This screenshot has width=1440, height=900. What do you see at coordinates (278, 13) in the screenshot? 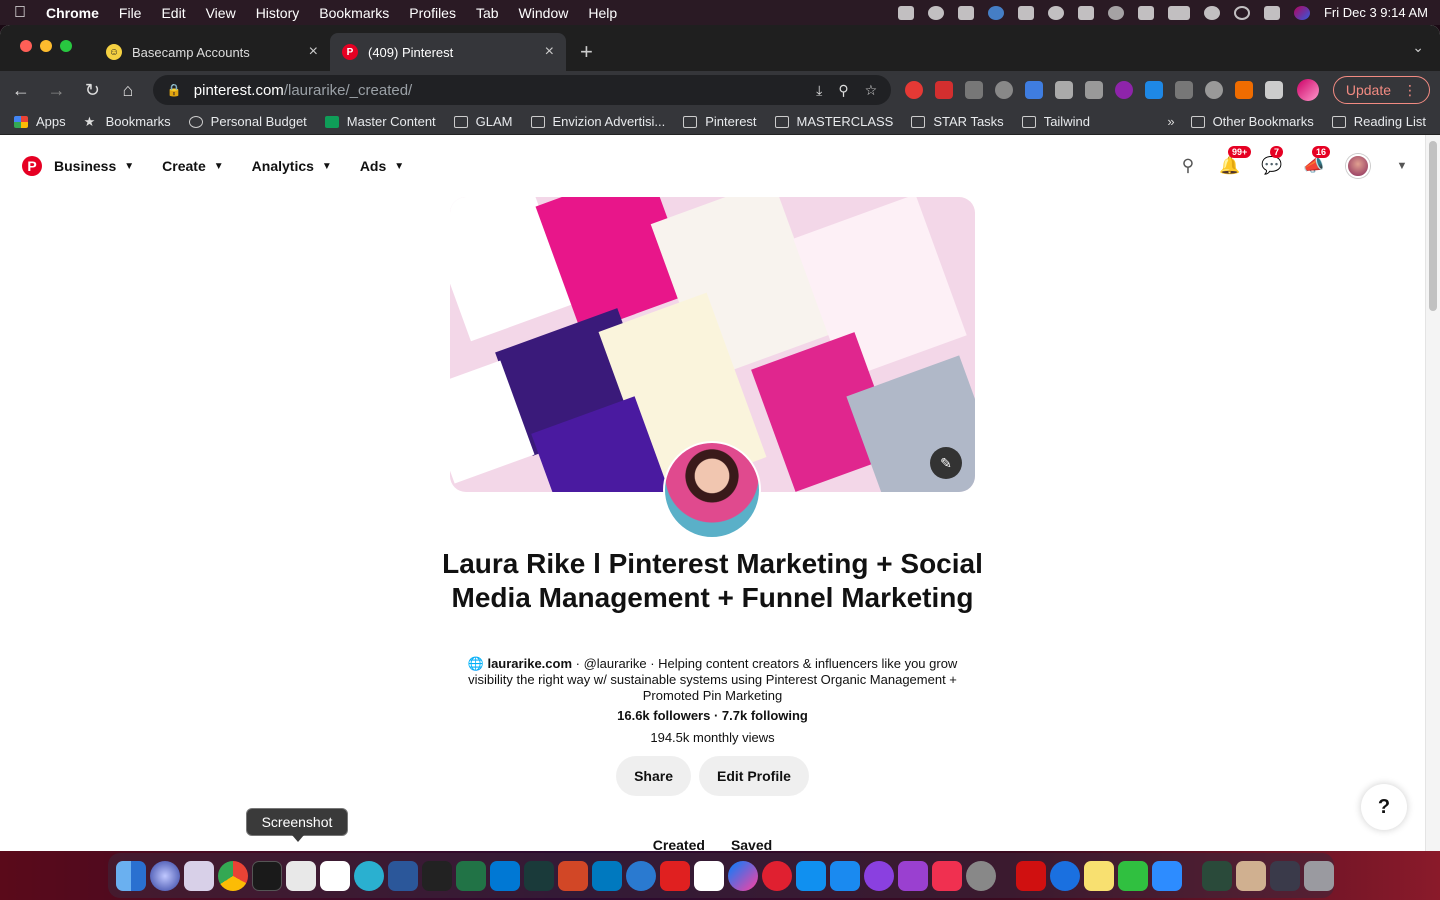
I see `menu-history: History` at bounding box center [278, 13].